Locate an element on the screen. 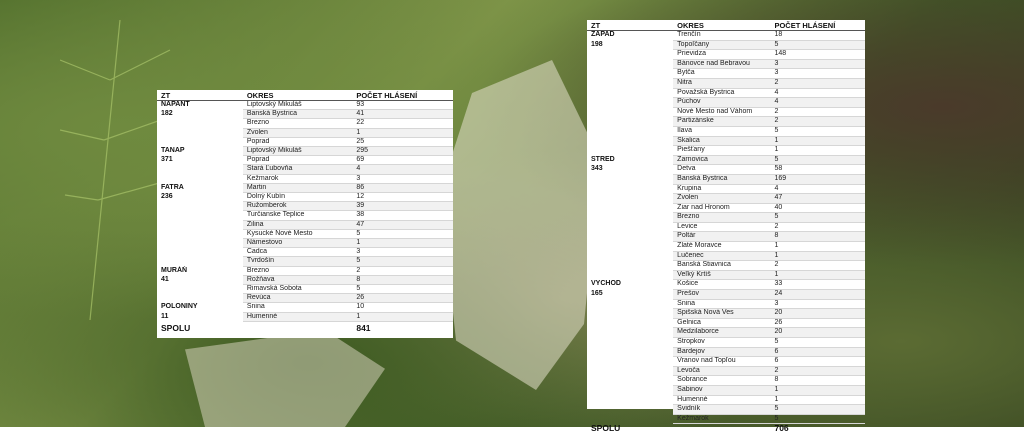 The width and height of the screenshot is (1024, 433). table-row: Sabinov 1 is located at coordinates (726, 390).